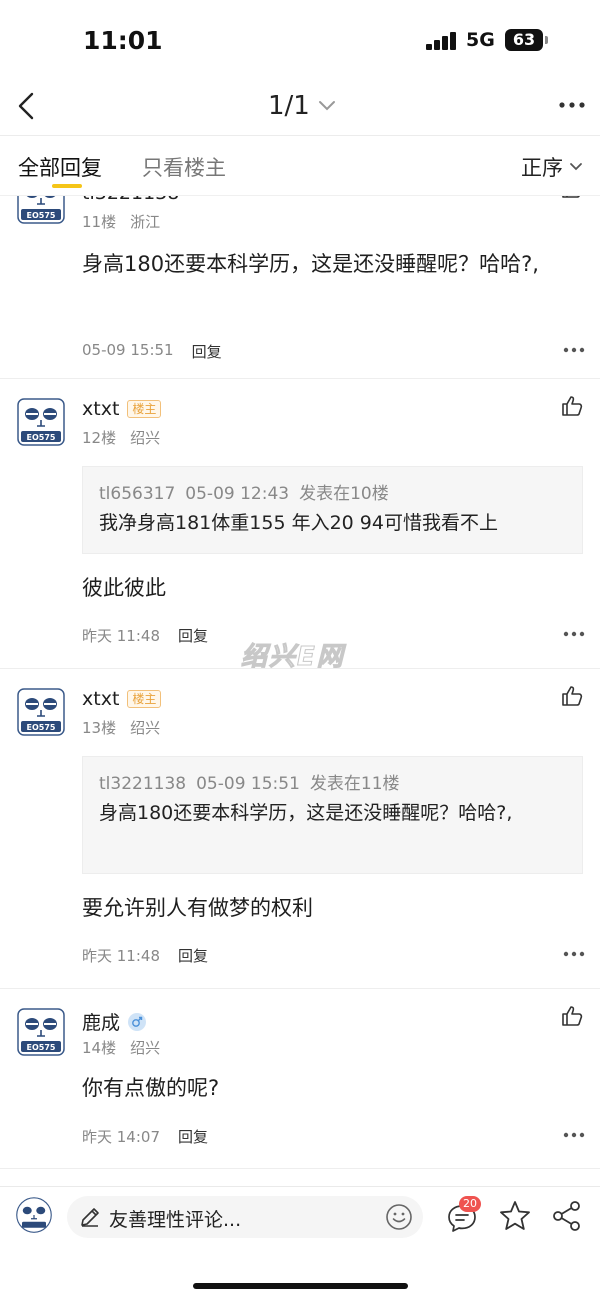 Image resolution: width=600 pixels, height=1300 pixels. Describe the element at coordinates (60, 167) in the screenshot. I see `tab-all-replies: 全部回复` at that location.